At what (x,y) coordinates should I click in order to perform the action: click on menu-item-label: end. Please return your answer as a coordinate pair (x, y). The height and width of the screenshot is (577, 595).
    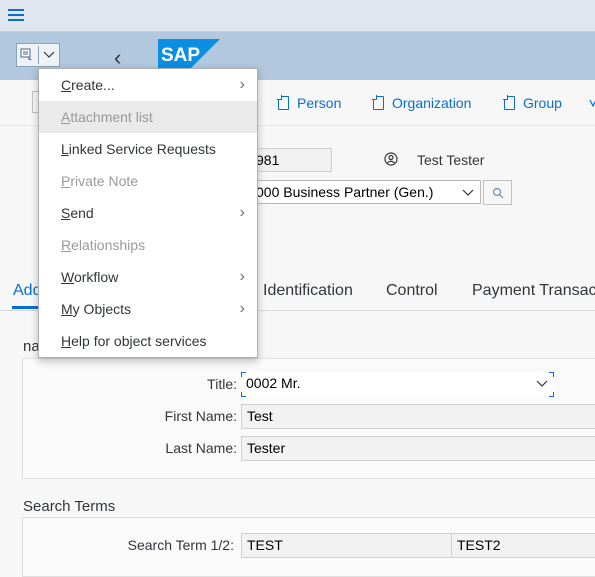
    Looking at the image, I should click on (82, 213).